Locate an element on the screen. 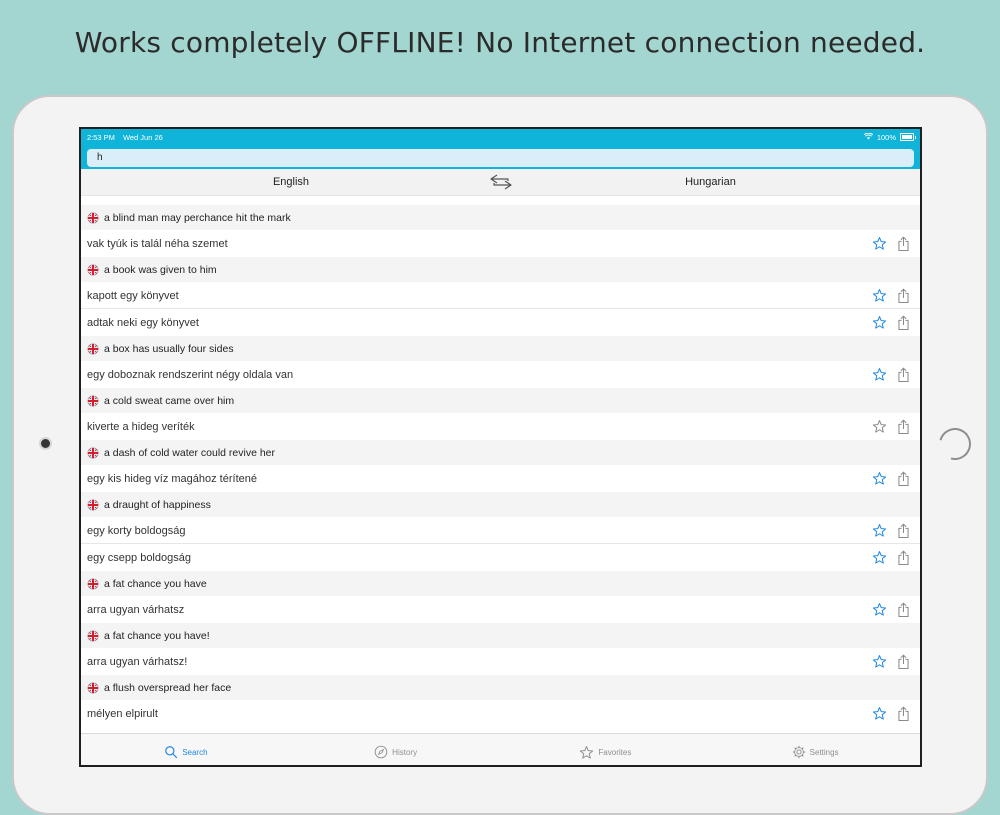 The width and height of the screenshot is (1000, 815). swap-arrows-icon is located at coordinates (501, 182).